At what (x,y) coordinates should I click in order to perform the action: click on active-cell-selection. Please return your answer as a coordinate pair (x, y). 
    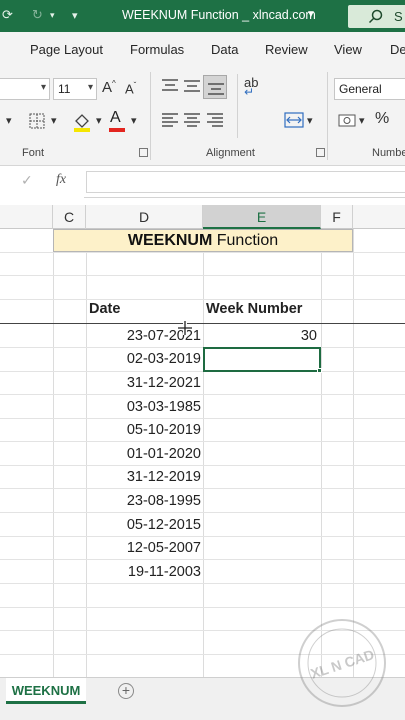
    Looking at the image, I should click on (262, 359).